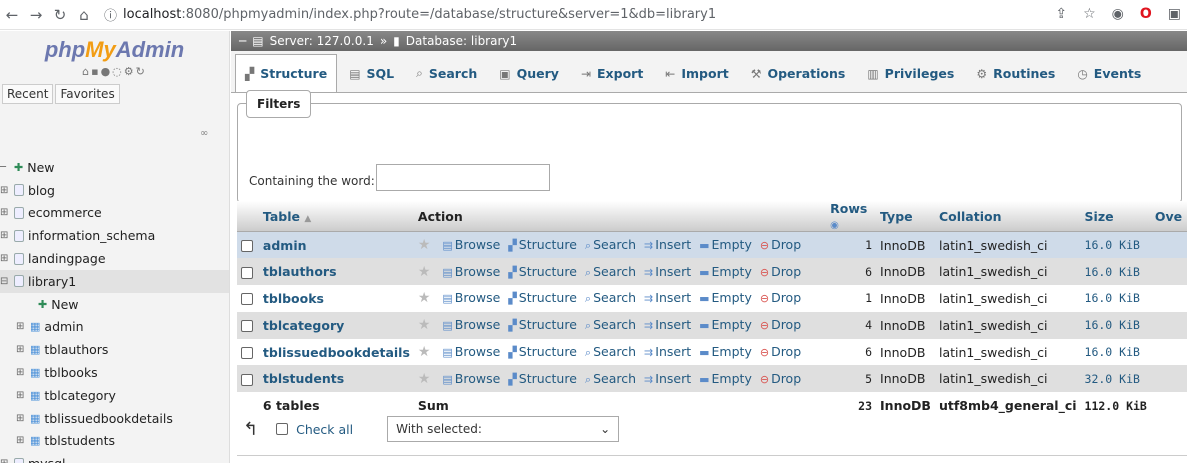 Image resolution: width=1187 pixels, height=463 pixels. What do you see at coordinates (114, 47) in the screenshot?
I see `phpmyadmin-logo: phpMyAdmin` at bounding box center [114, 47].